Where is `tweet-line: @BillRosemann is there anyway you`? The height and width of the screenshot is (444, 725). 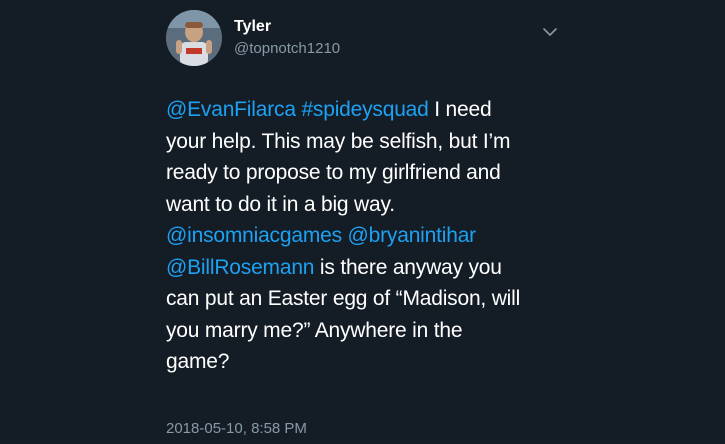 tweet-line: @BillRosemann is there anyway you is located at coordinates (366, 268).